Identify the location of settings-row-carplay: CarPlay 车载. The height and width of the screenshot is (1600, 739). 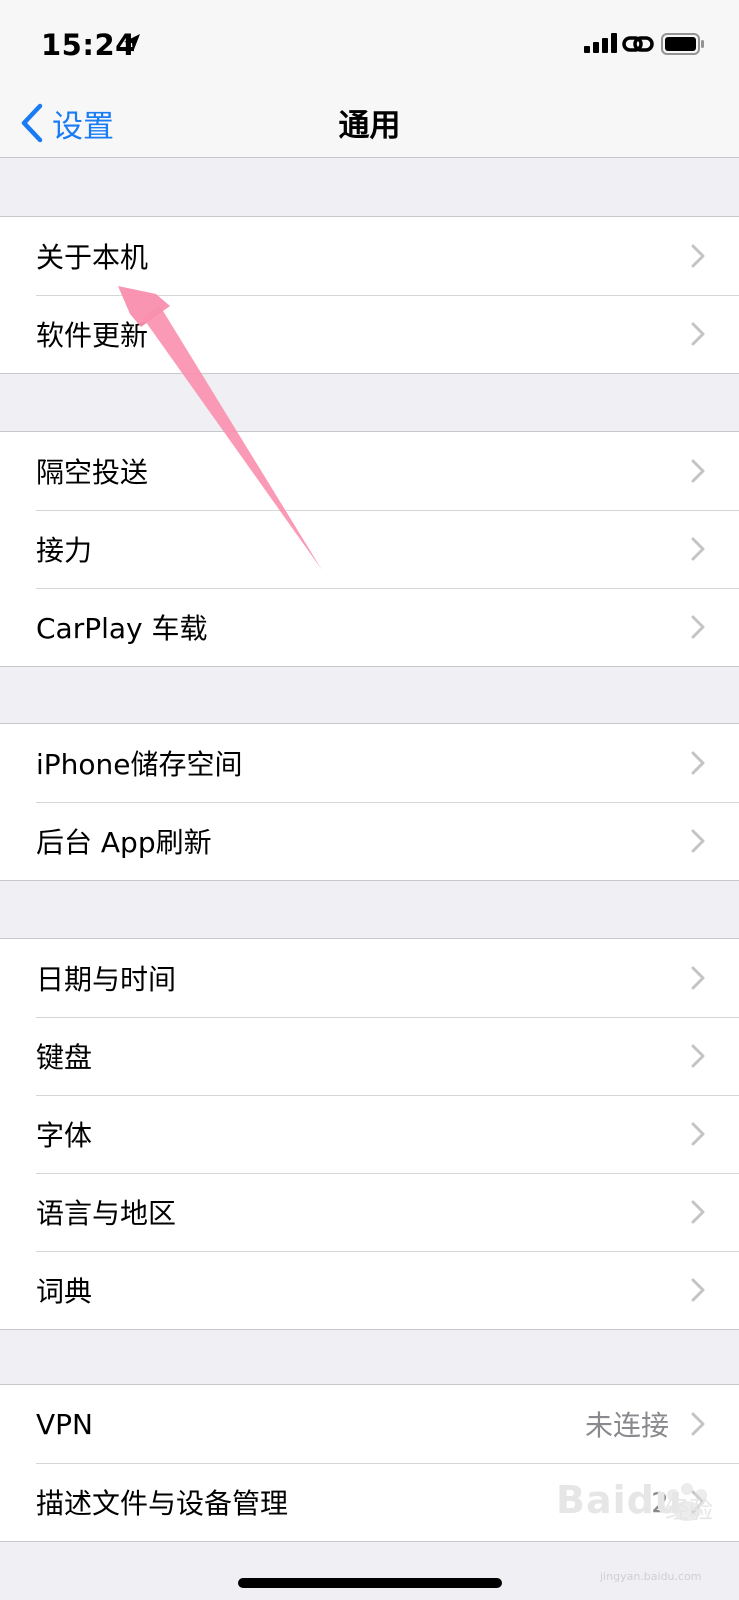
(369, 627).